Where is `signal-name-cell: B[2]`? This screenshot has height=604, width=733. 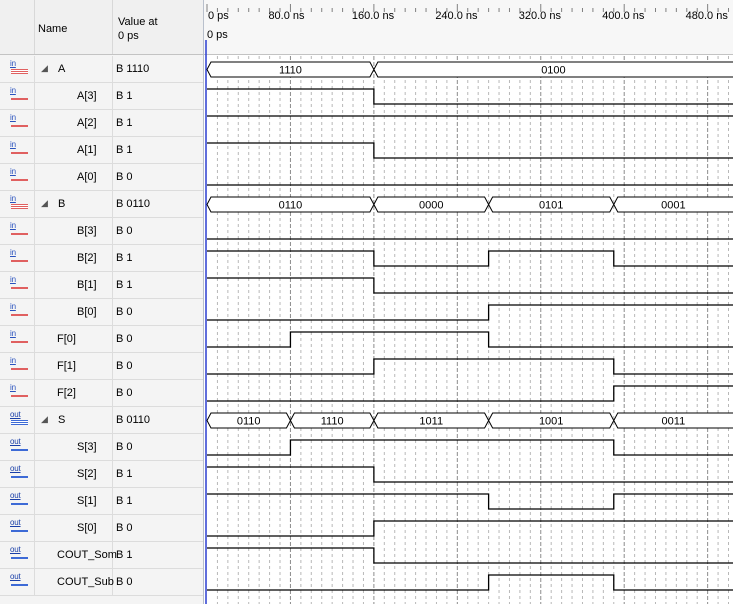 signal-name-cell: B[2] is located at coordinates (74, 258).